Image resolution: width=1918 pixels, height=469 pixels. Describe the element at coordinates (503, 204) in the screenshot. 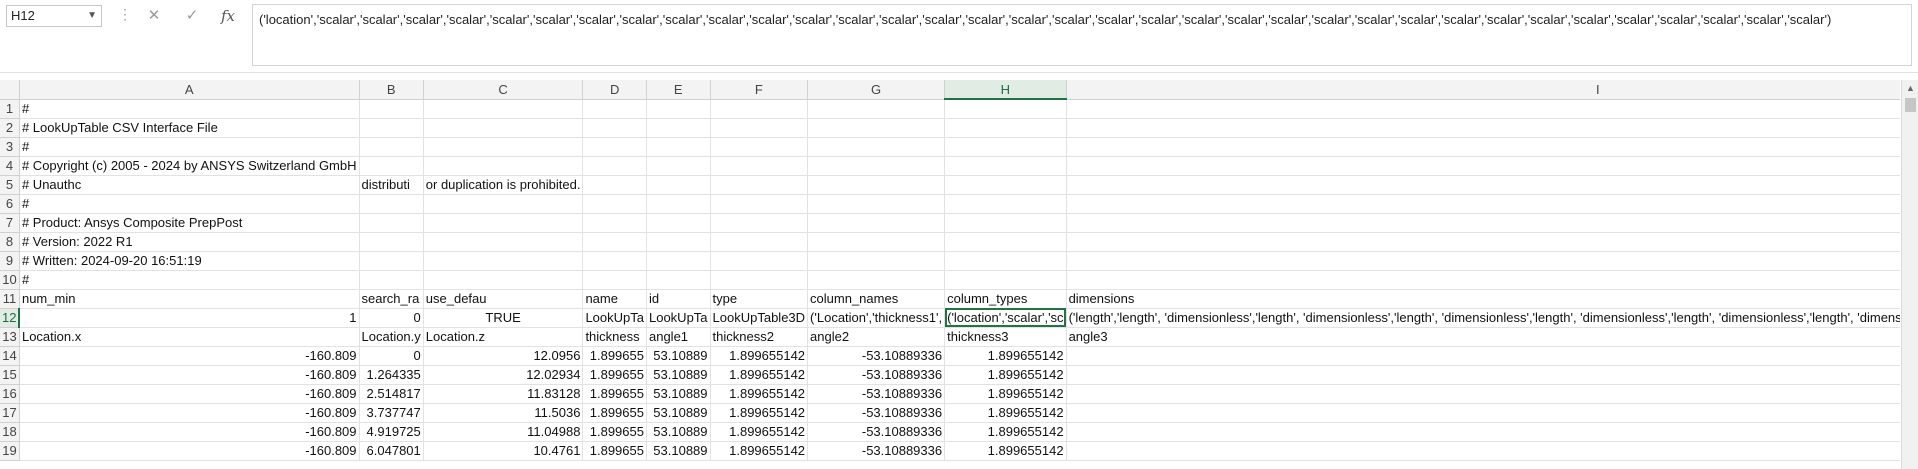

I see `cell-c6` at that location.